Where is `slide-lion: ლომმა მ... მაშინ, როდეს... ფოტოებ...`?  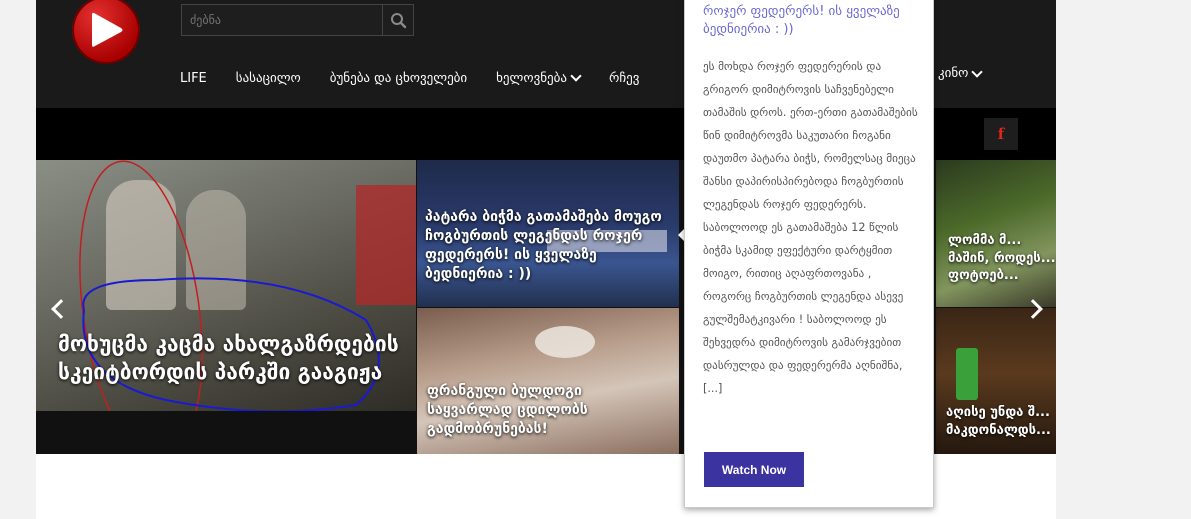 slide-lion: ლომმა მ... მაშინ, როდეს... ფოტოებ... is located at coordinates (996, 233).